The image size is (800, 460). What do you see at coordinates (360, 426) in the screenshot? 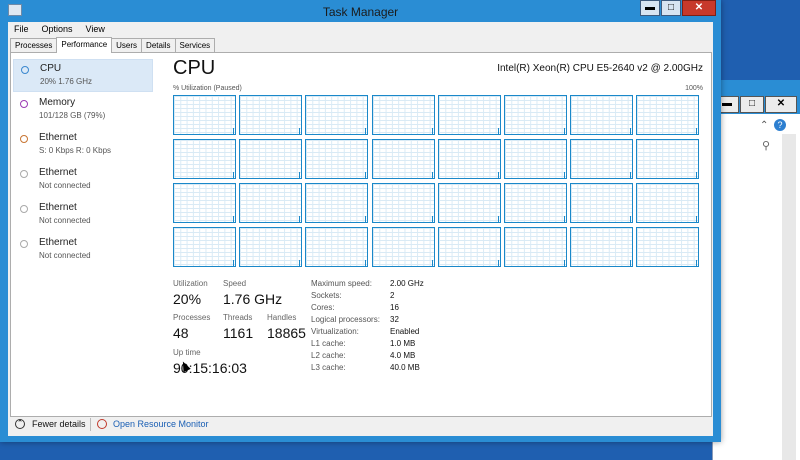
I see `footer: ⌃ Fewer details Open Resource Monitor` at bounding box center [360, 426].